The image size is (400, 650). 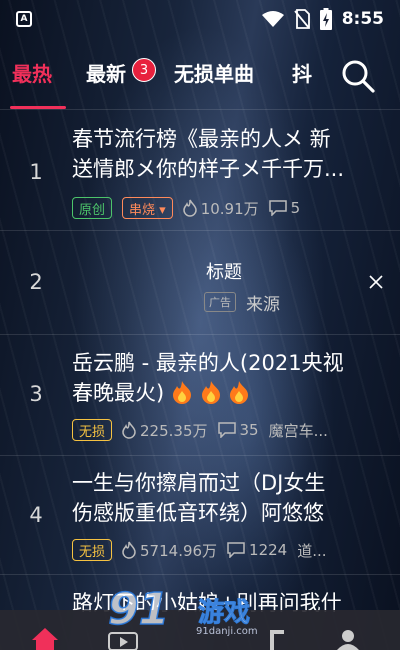 What do you see at coordinates (36, 515) in the screenshot?
I see `rank-number: 4` at bounding box center [36, 515].